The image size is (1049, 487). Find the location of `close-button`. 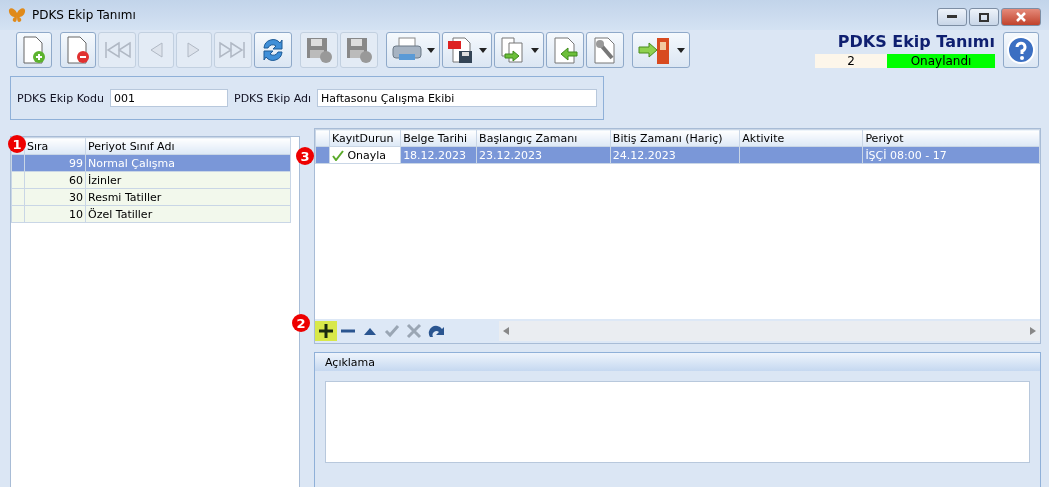

close-button is located at coordinates (1021, 17).